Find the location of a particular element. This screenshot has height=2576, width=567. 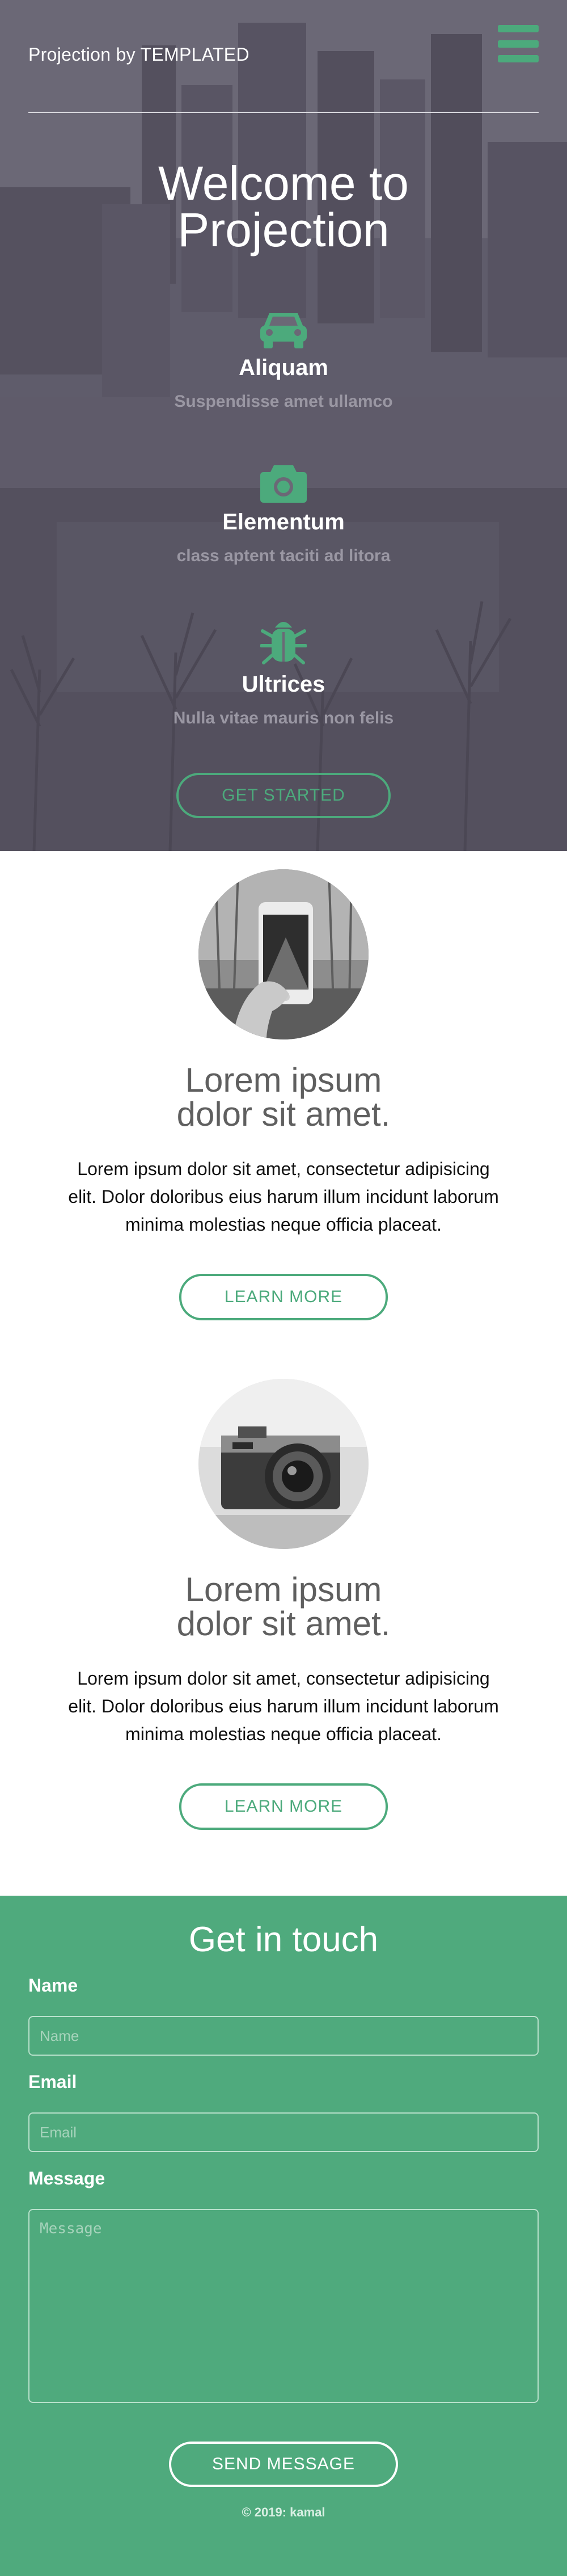

menu-bar-top is located at coordinates (518, 28).